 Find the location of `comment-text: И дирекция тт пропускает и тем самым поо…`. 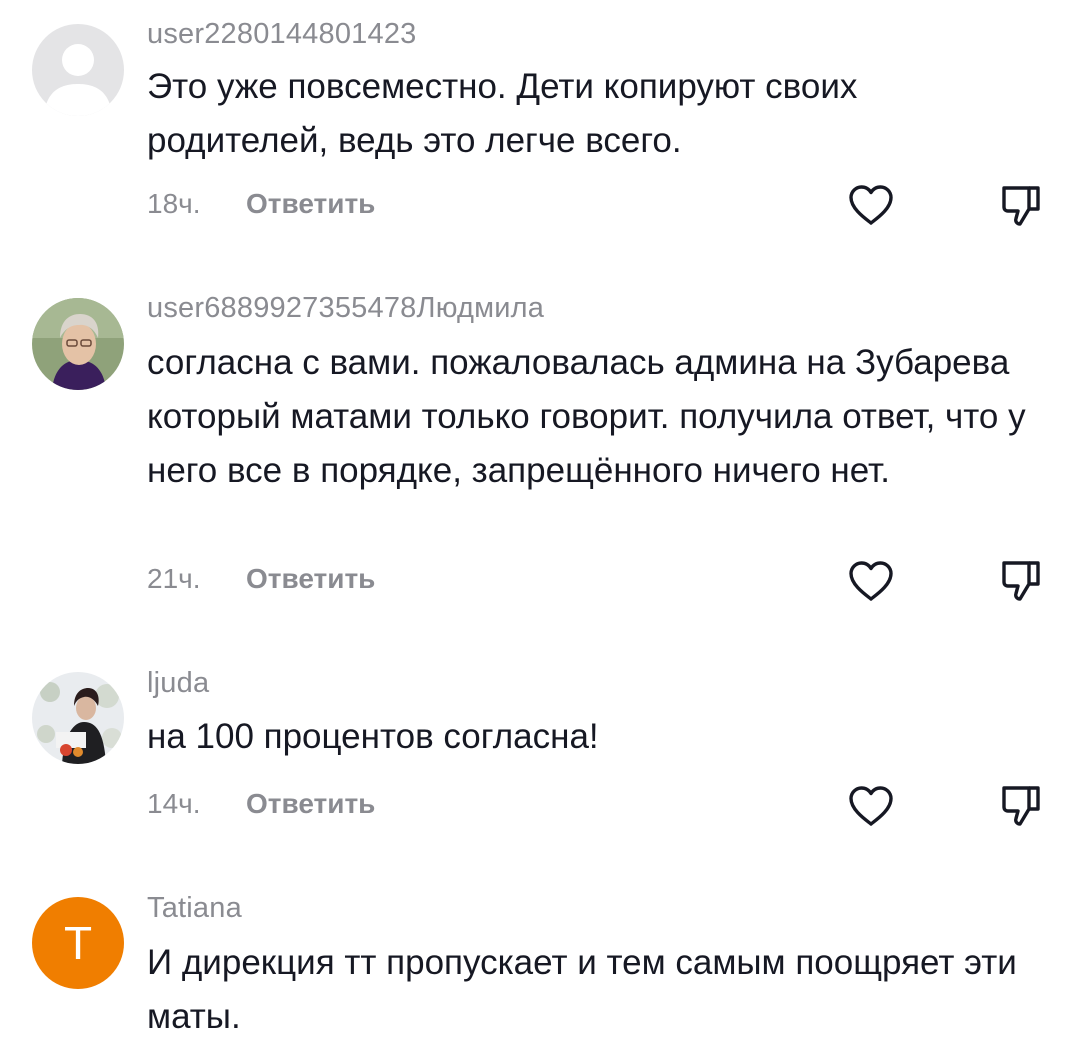

comment-text: И дирекция тт пропускает и тем самым поо… is located at coordinates (582, 989).